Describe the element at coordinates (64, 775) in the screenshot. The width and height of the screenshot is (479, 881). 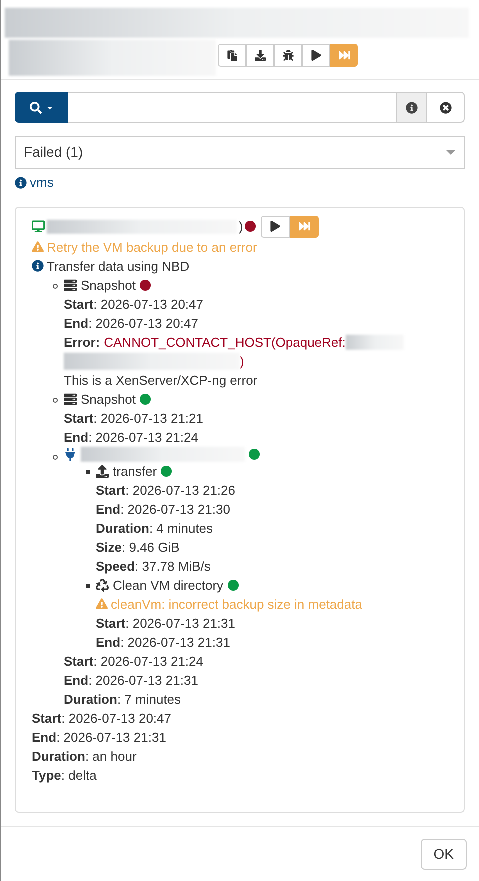
I see `detail-line: Type: delta` at that location.